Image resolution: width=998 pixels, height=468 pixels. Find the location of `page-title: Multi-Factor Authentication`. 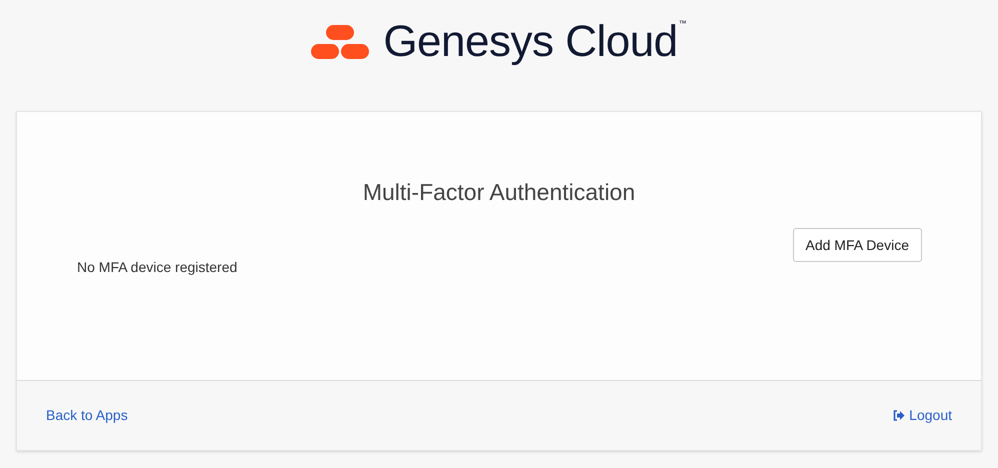

page-title: Multi-Factor Authentication is located at coordinates (499, 192).